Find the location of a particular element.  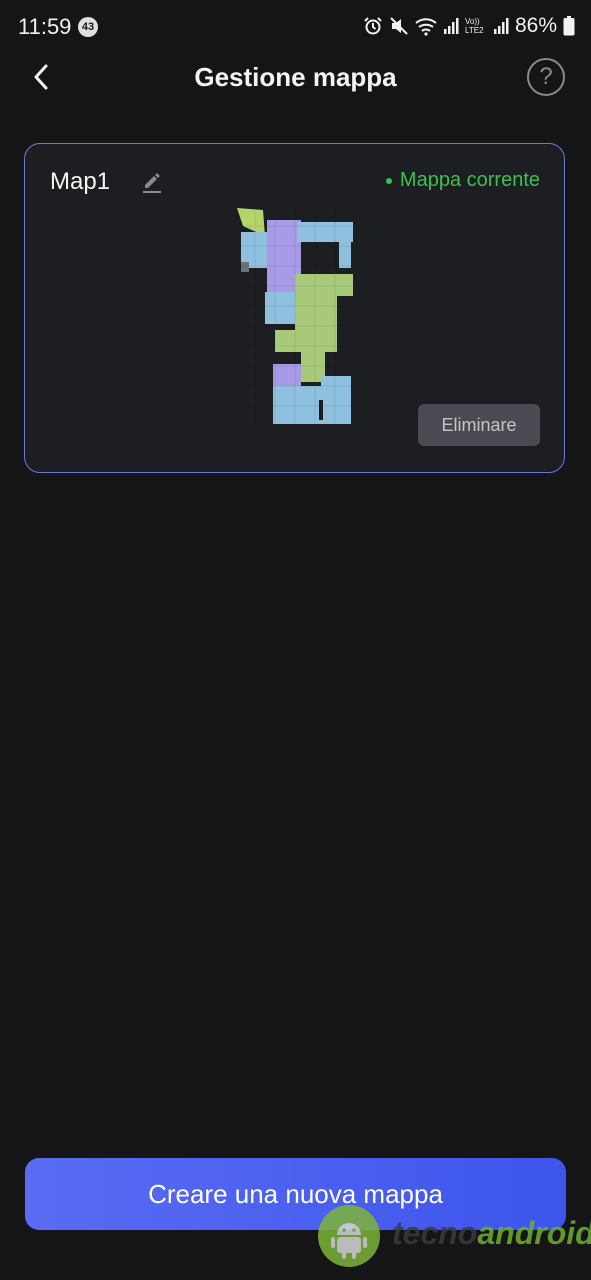

watermark-text-1: tecno is located at coordinates (435, 1233).